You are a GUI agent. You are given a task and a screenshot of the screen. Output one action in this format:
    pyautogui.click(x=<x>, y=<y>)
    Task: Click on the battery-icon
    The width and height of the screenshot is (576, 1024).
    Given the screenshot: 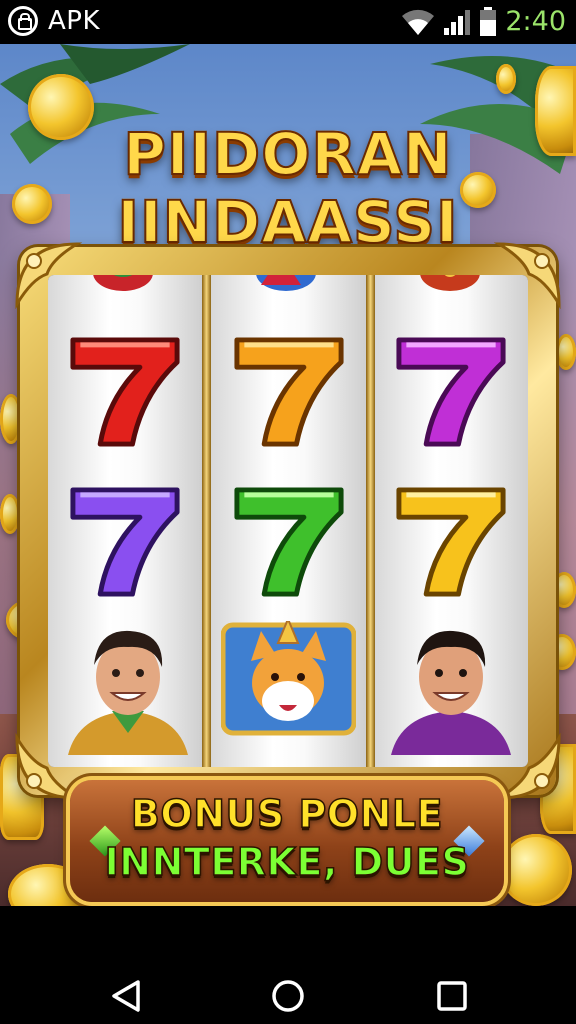 What is the action you would take?
    pyautogui.click(x=488, y=21)
    